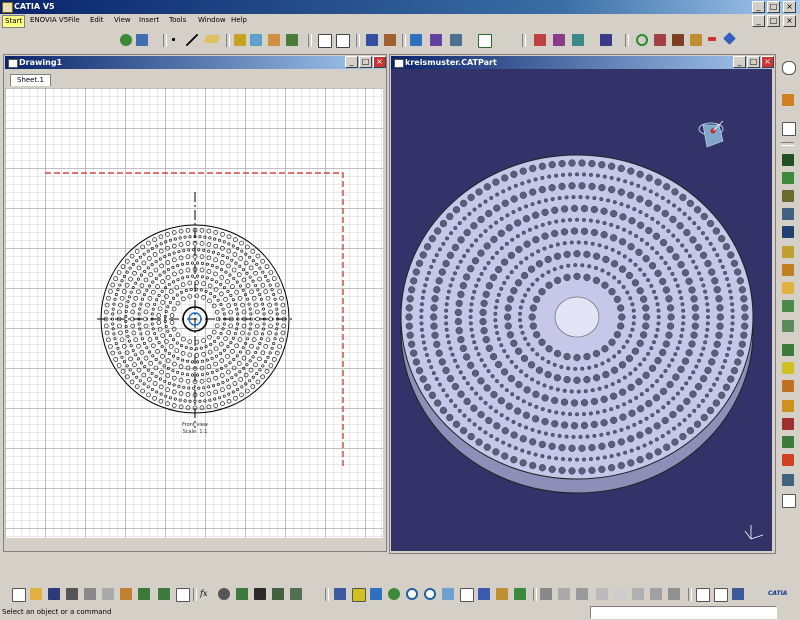  I want to click on cycle-icon, so click(642, 40).